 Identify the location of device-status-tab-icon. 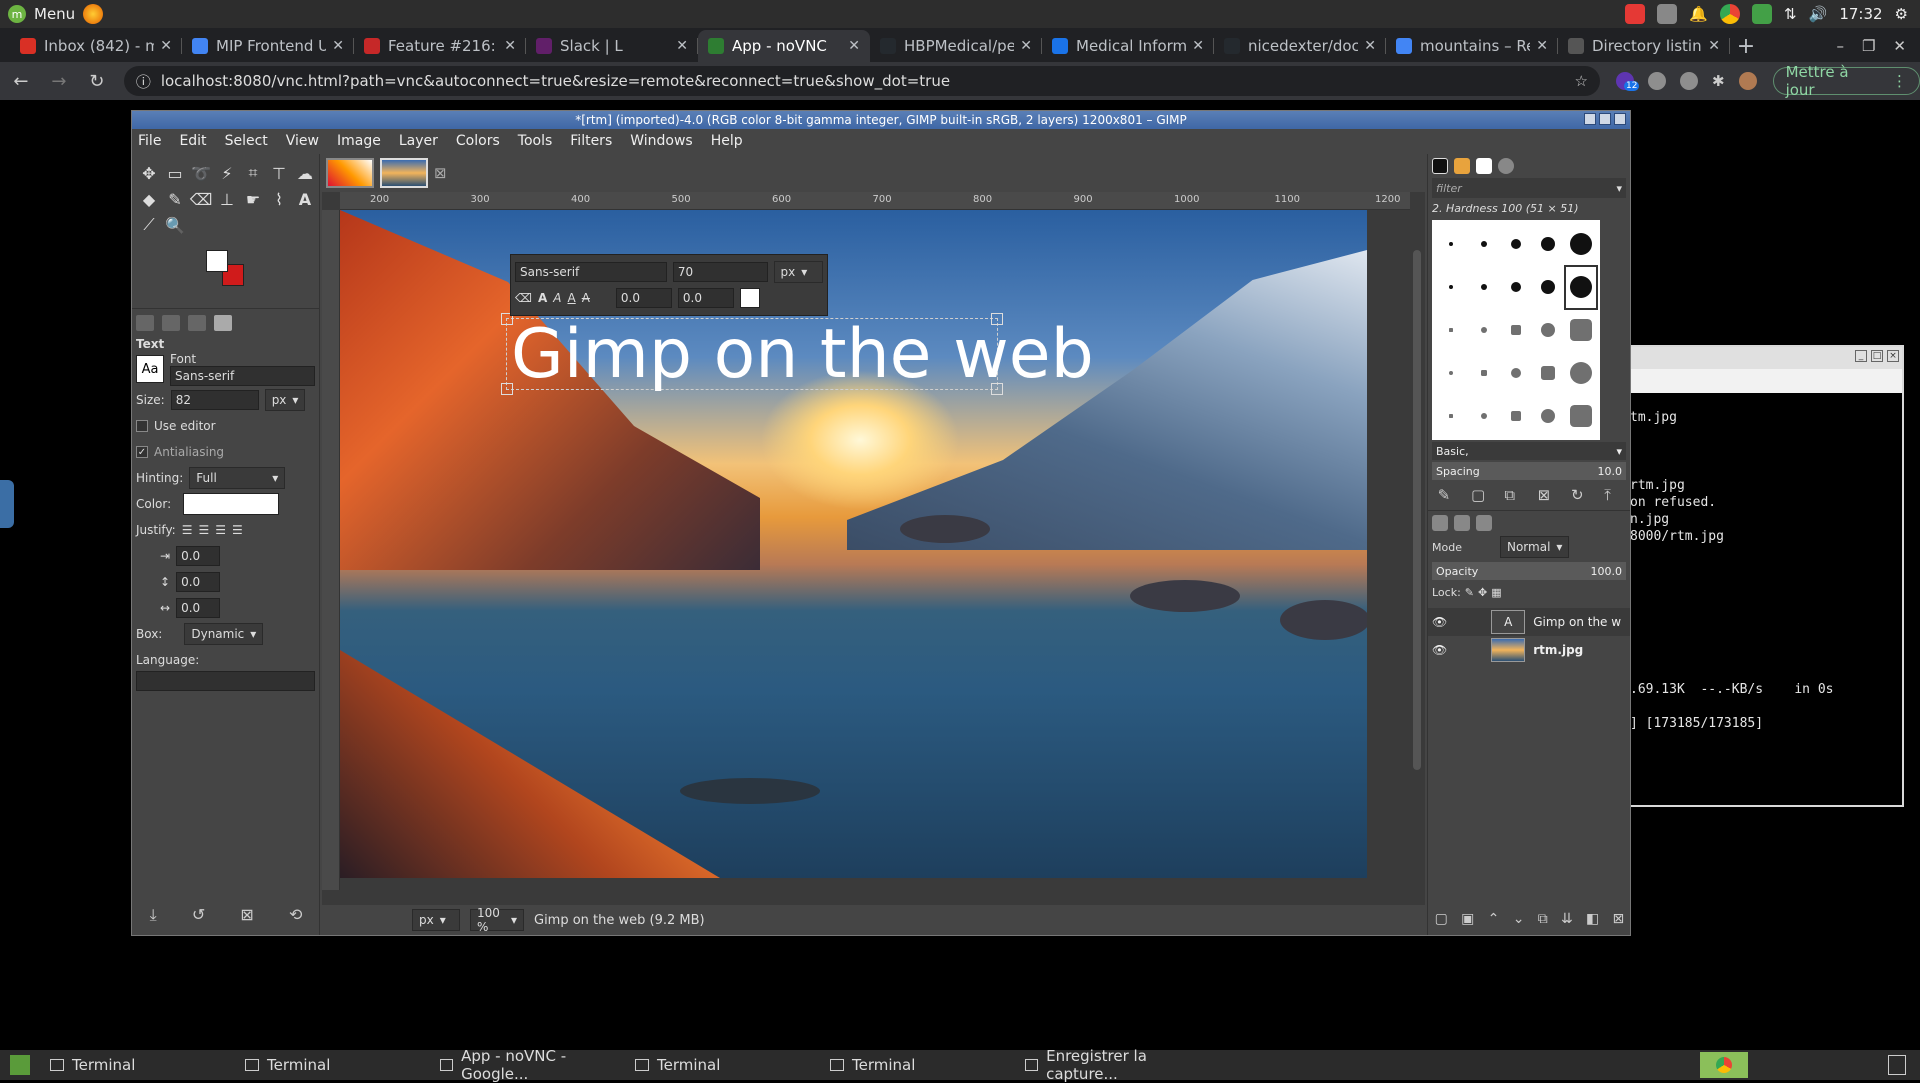
(171, 323).